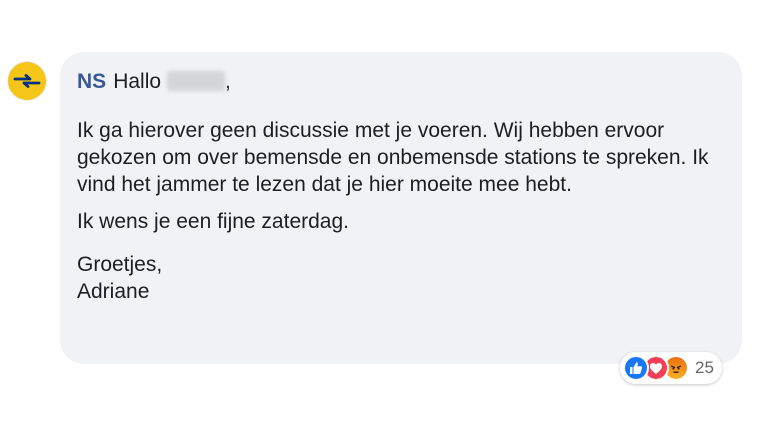 The width and height of the screenshot is (760, 427). I want to click on reaction-count: 25, so click(704, 367).